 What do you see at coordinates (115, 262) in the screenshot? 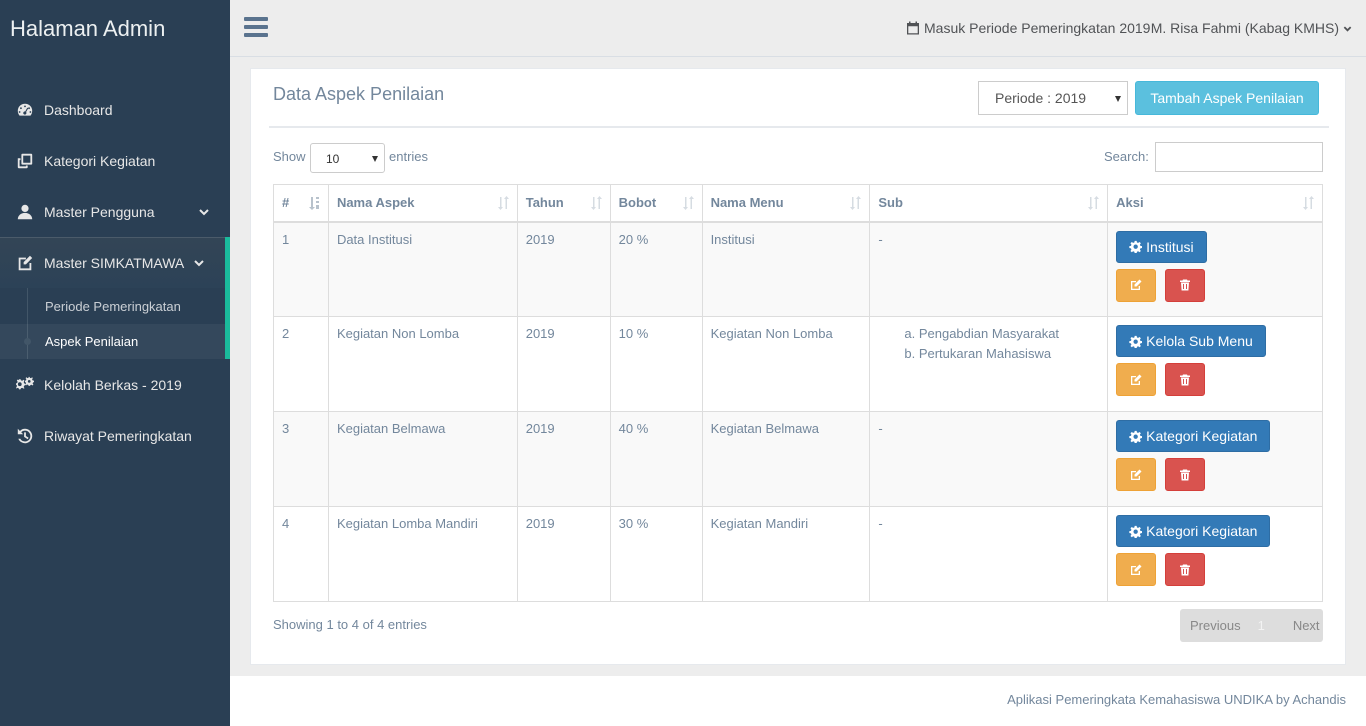
I see `sidebar-item-master-simkatmawa: Master SIMKATMAWA` at bounding box center [115, 262].